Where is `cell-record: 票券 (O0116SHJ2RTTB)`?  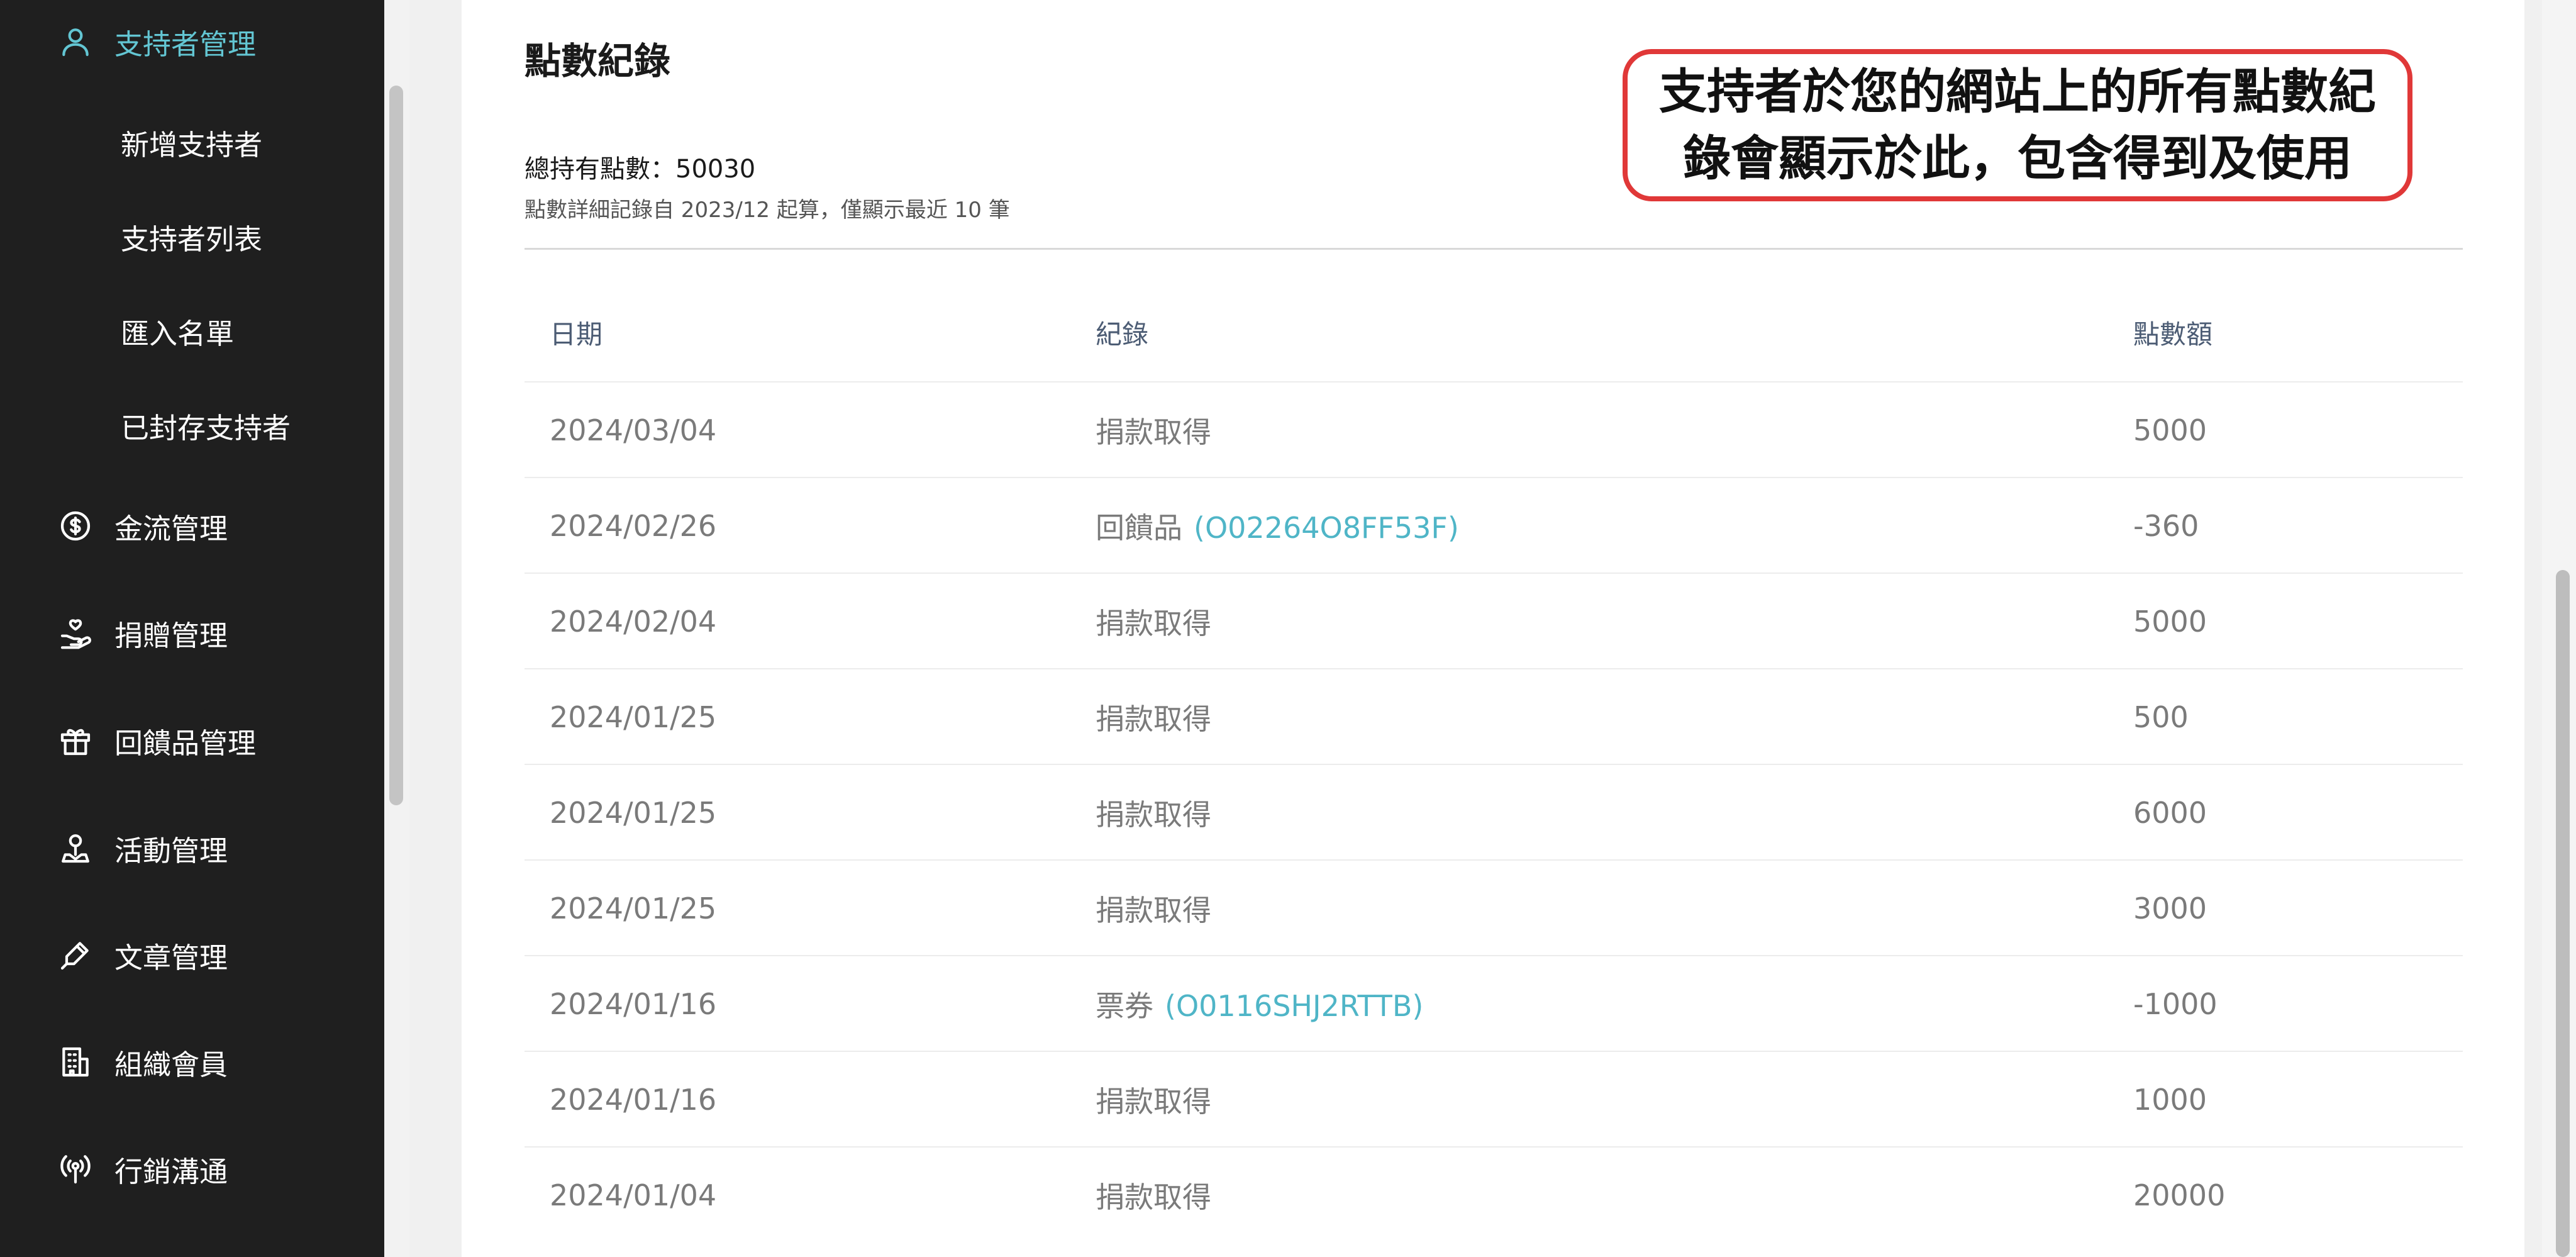
cell-record: 票券 (O0116SHJ2RTTB) is located at coordinates (1259, 1004).